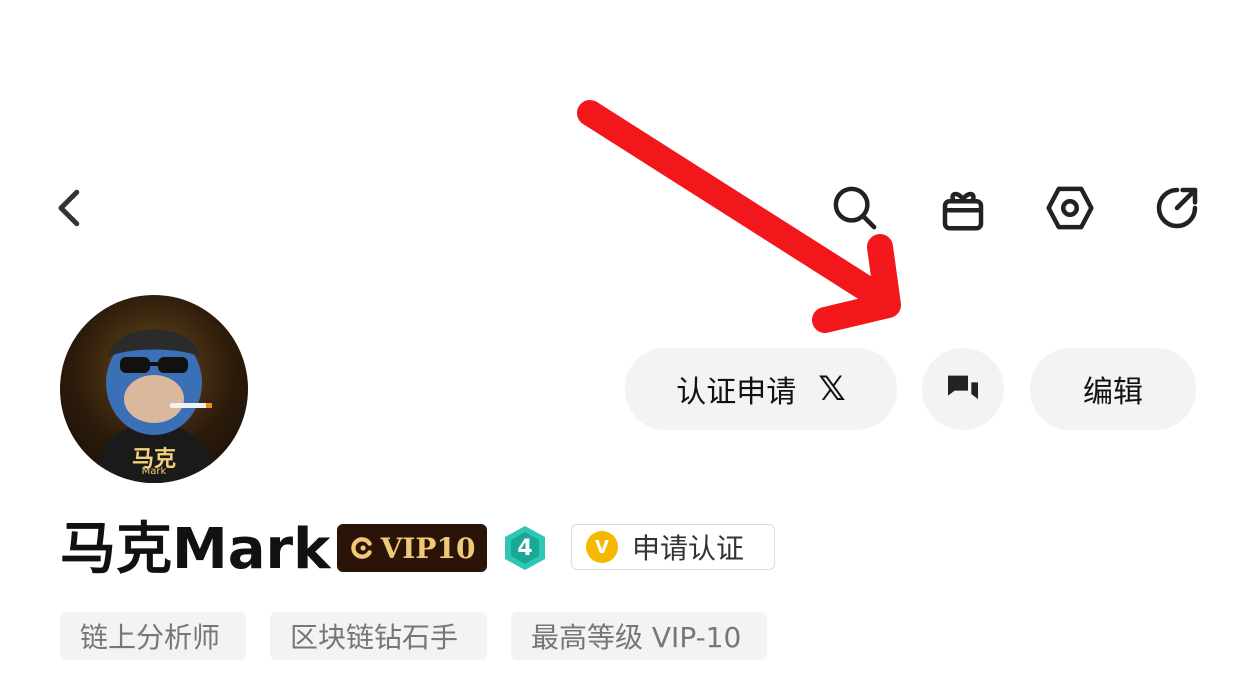 The height and width of the screenshot is (698, 1255). What do you see at coordinates (963, 211) in the screenshot?
I see `gift-icon` at bounding box center [963, 211].